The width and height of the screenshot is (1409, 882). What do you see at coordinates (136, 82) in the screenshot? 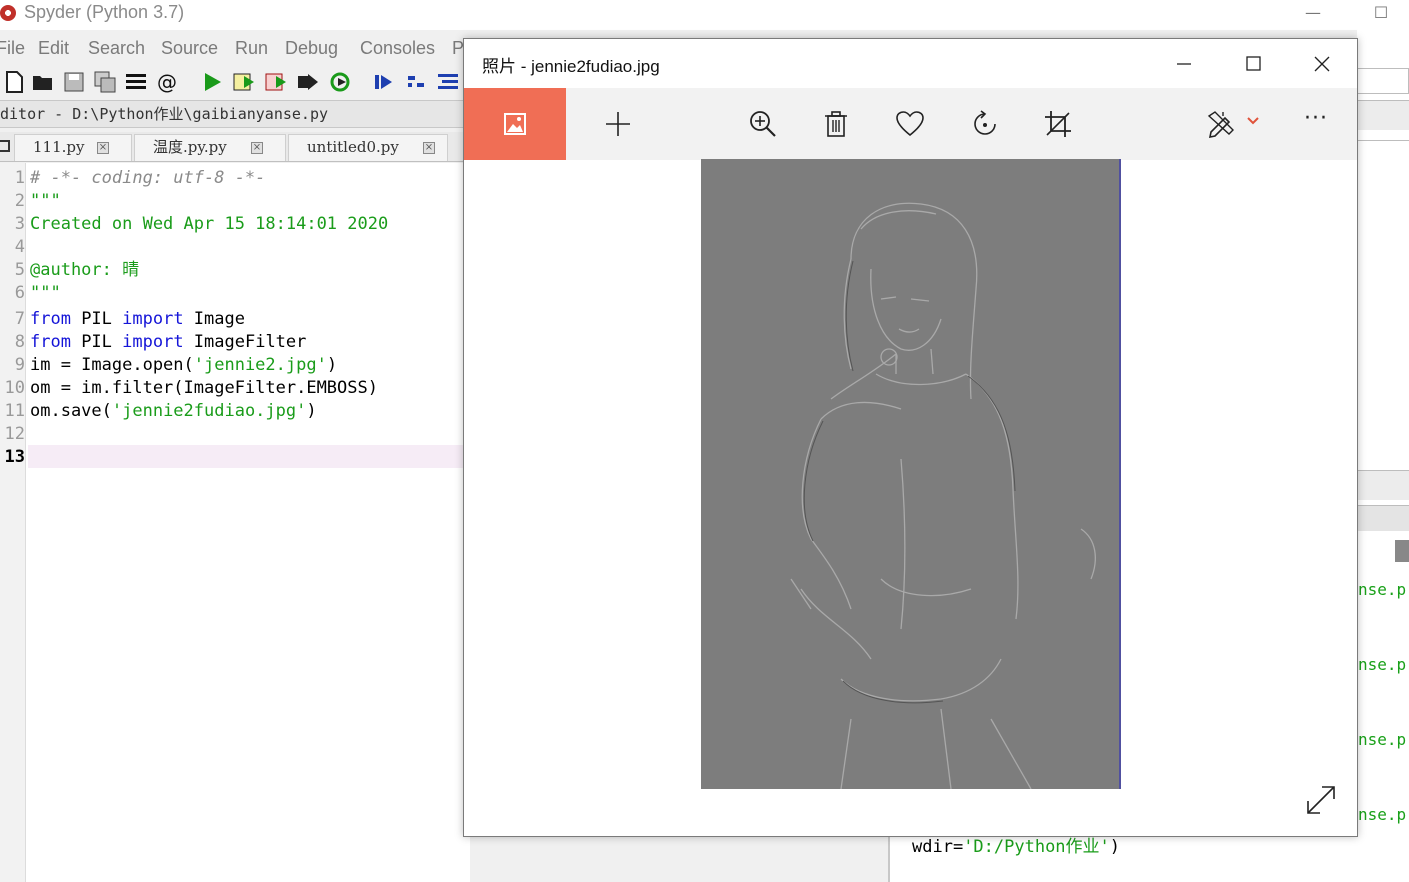
I see `list-icon` at bounding box center [136, 82].